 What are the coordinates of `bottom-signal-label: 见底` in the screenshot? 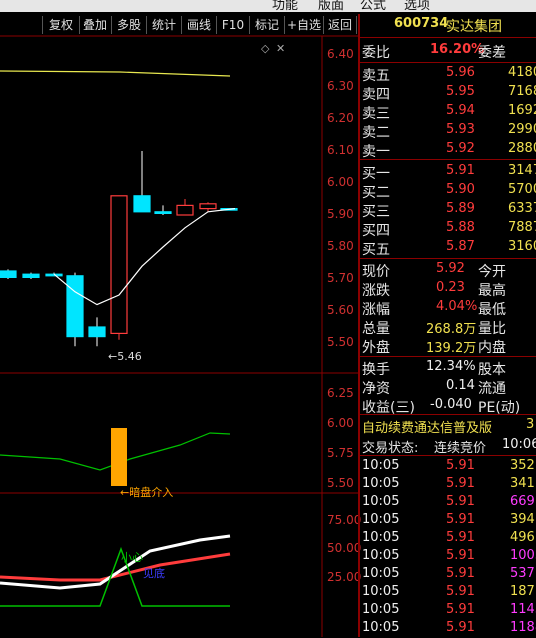 It's located at (154, 573).